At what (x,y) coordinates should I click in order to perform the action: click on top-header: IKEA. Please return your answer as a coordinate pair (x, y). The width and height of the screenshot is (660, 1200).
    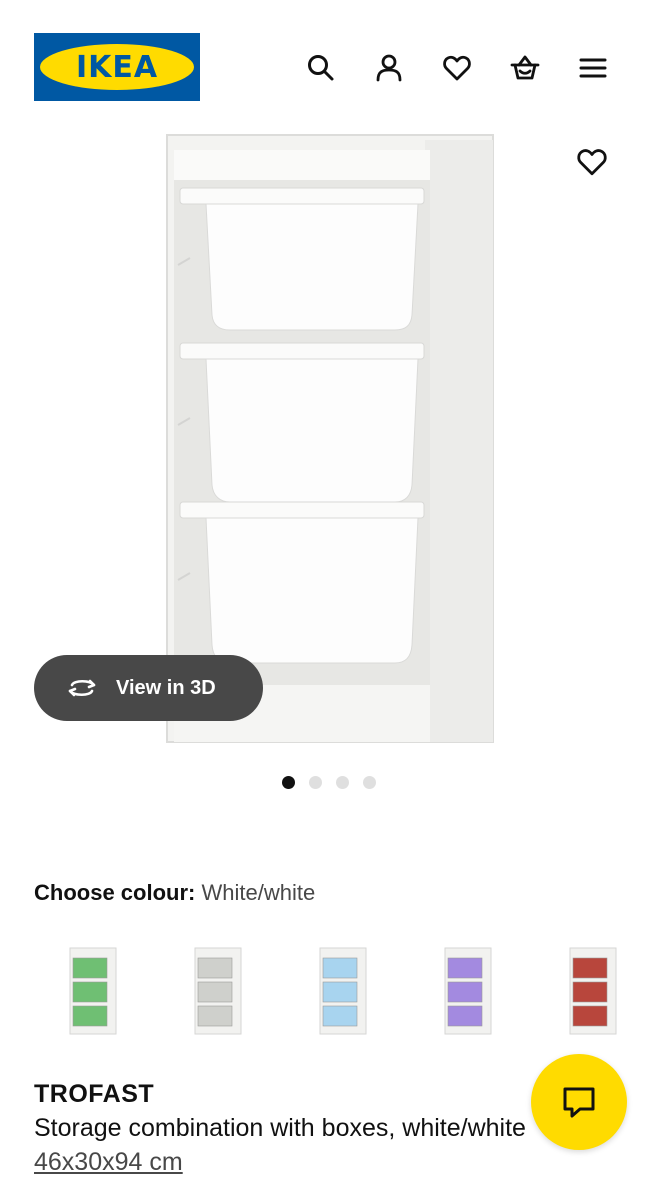
    Looking at the image, I should click on (330, 60).